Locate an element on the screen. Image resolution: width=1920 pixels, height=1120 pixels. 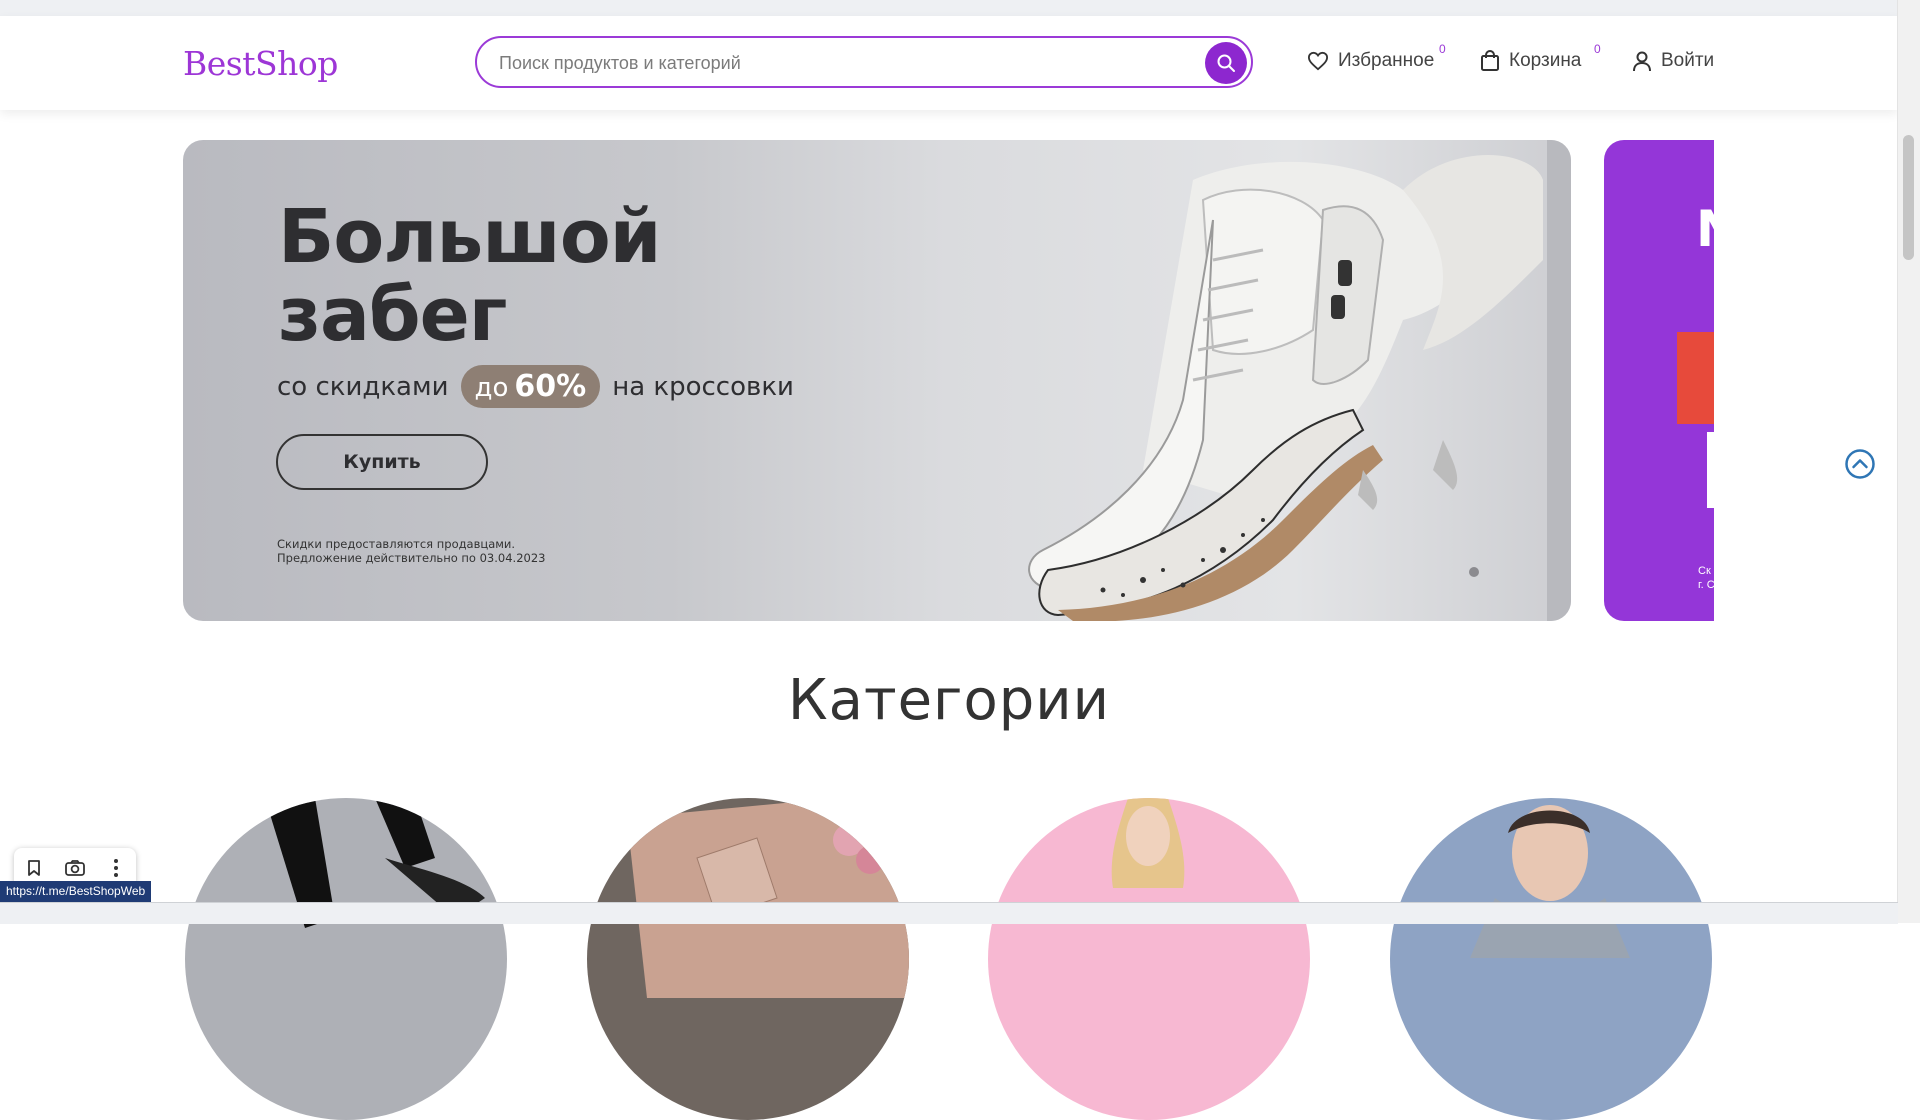
buy-button: Купить is located at coordinates (382, 462).